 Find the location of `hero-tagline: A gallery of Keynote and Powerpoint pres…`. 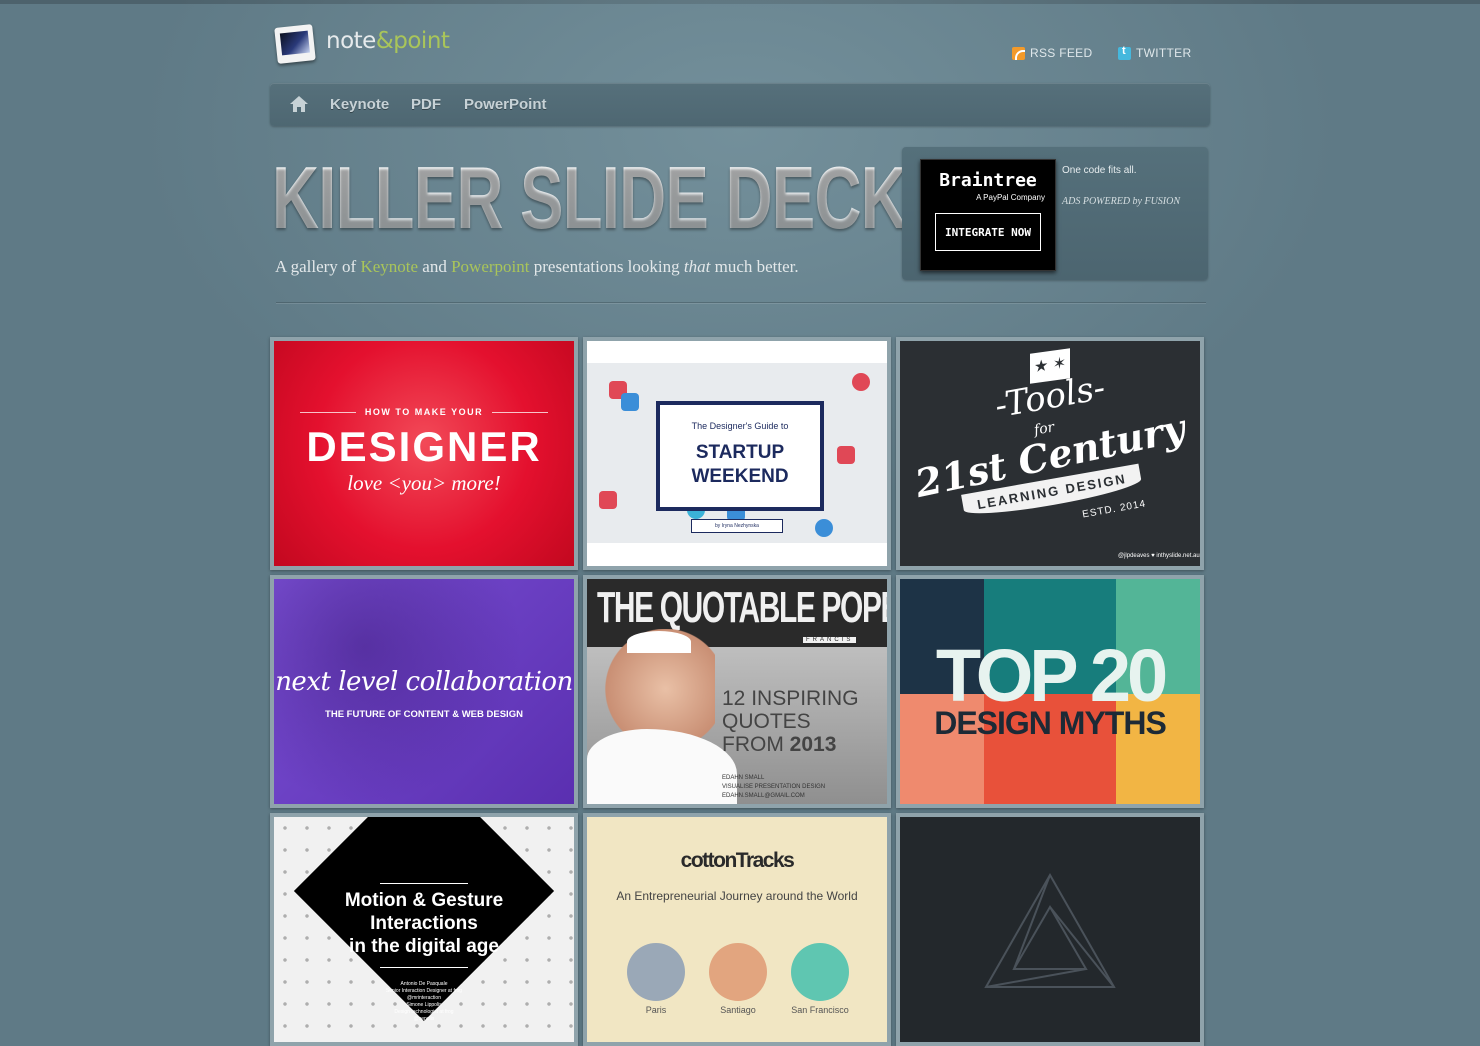

hero-tagline: A gallery of Keynote and Powerpoint pres… is located at coordinates (537, 266).